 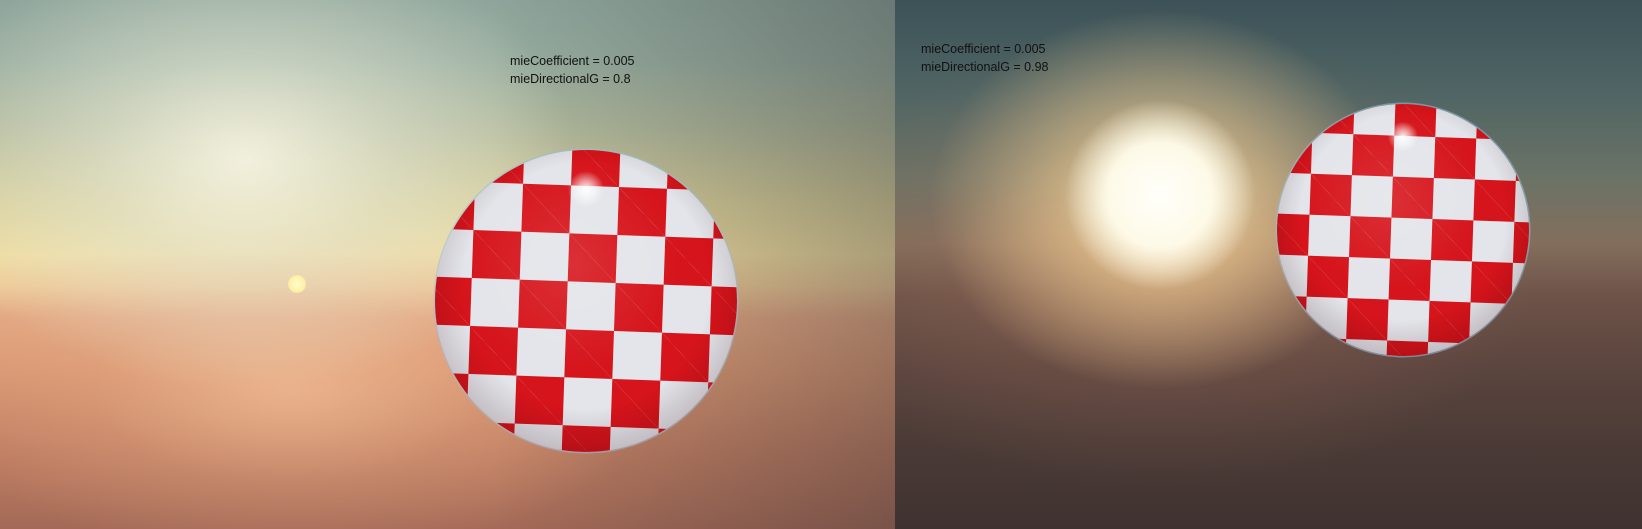 I want to click on mie-directional-g-label: mieDirectionalG = 0.98, so click(x=985, y=67).